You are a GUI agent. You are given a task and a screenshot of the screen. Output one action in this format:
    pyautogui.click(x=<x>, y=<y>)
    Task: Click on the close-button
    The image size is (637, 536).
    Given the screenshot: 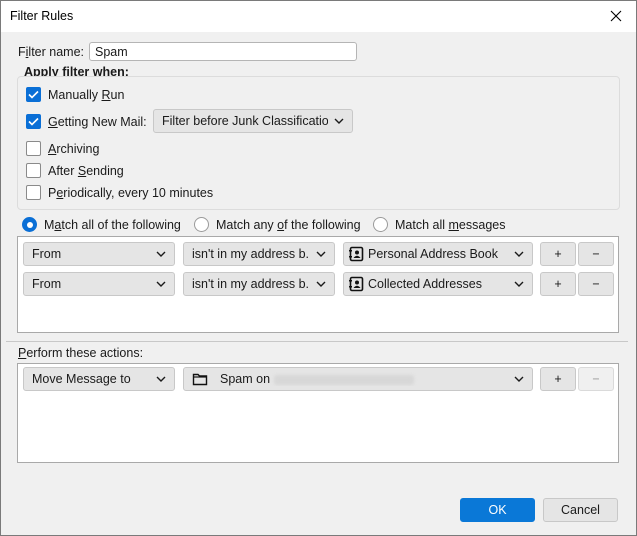 What is the action you would take?
    pyautogui.click(x=616, y=16)
    